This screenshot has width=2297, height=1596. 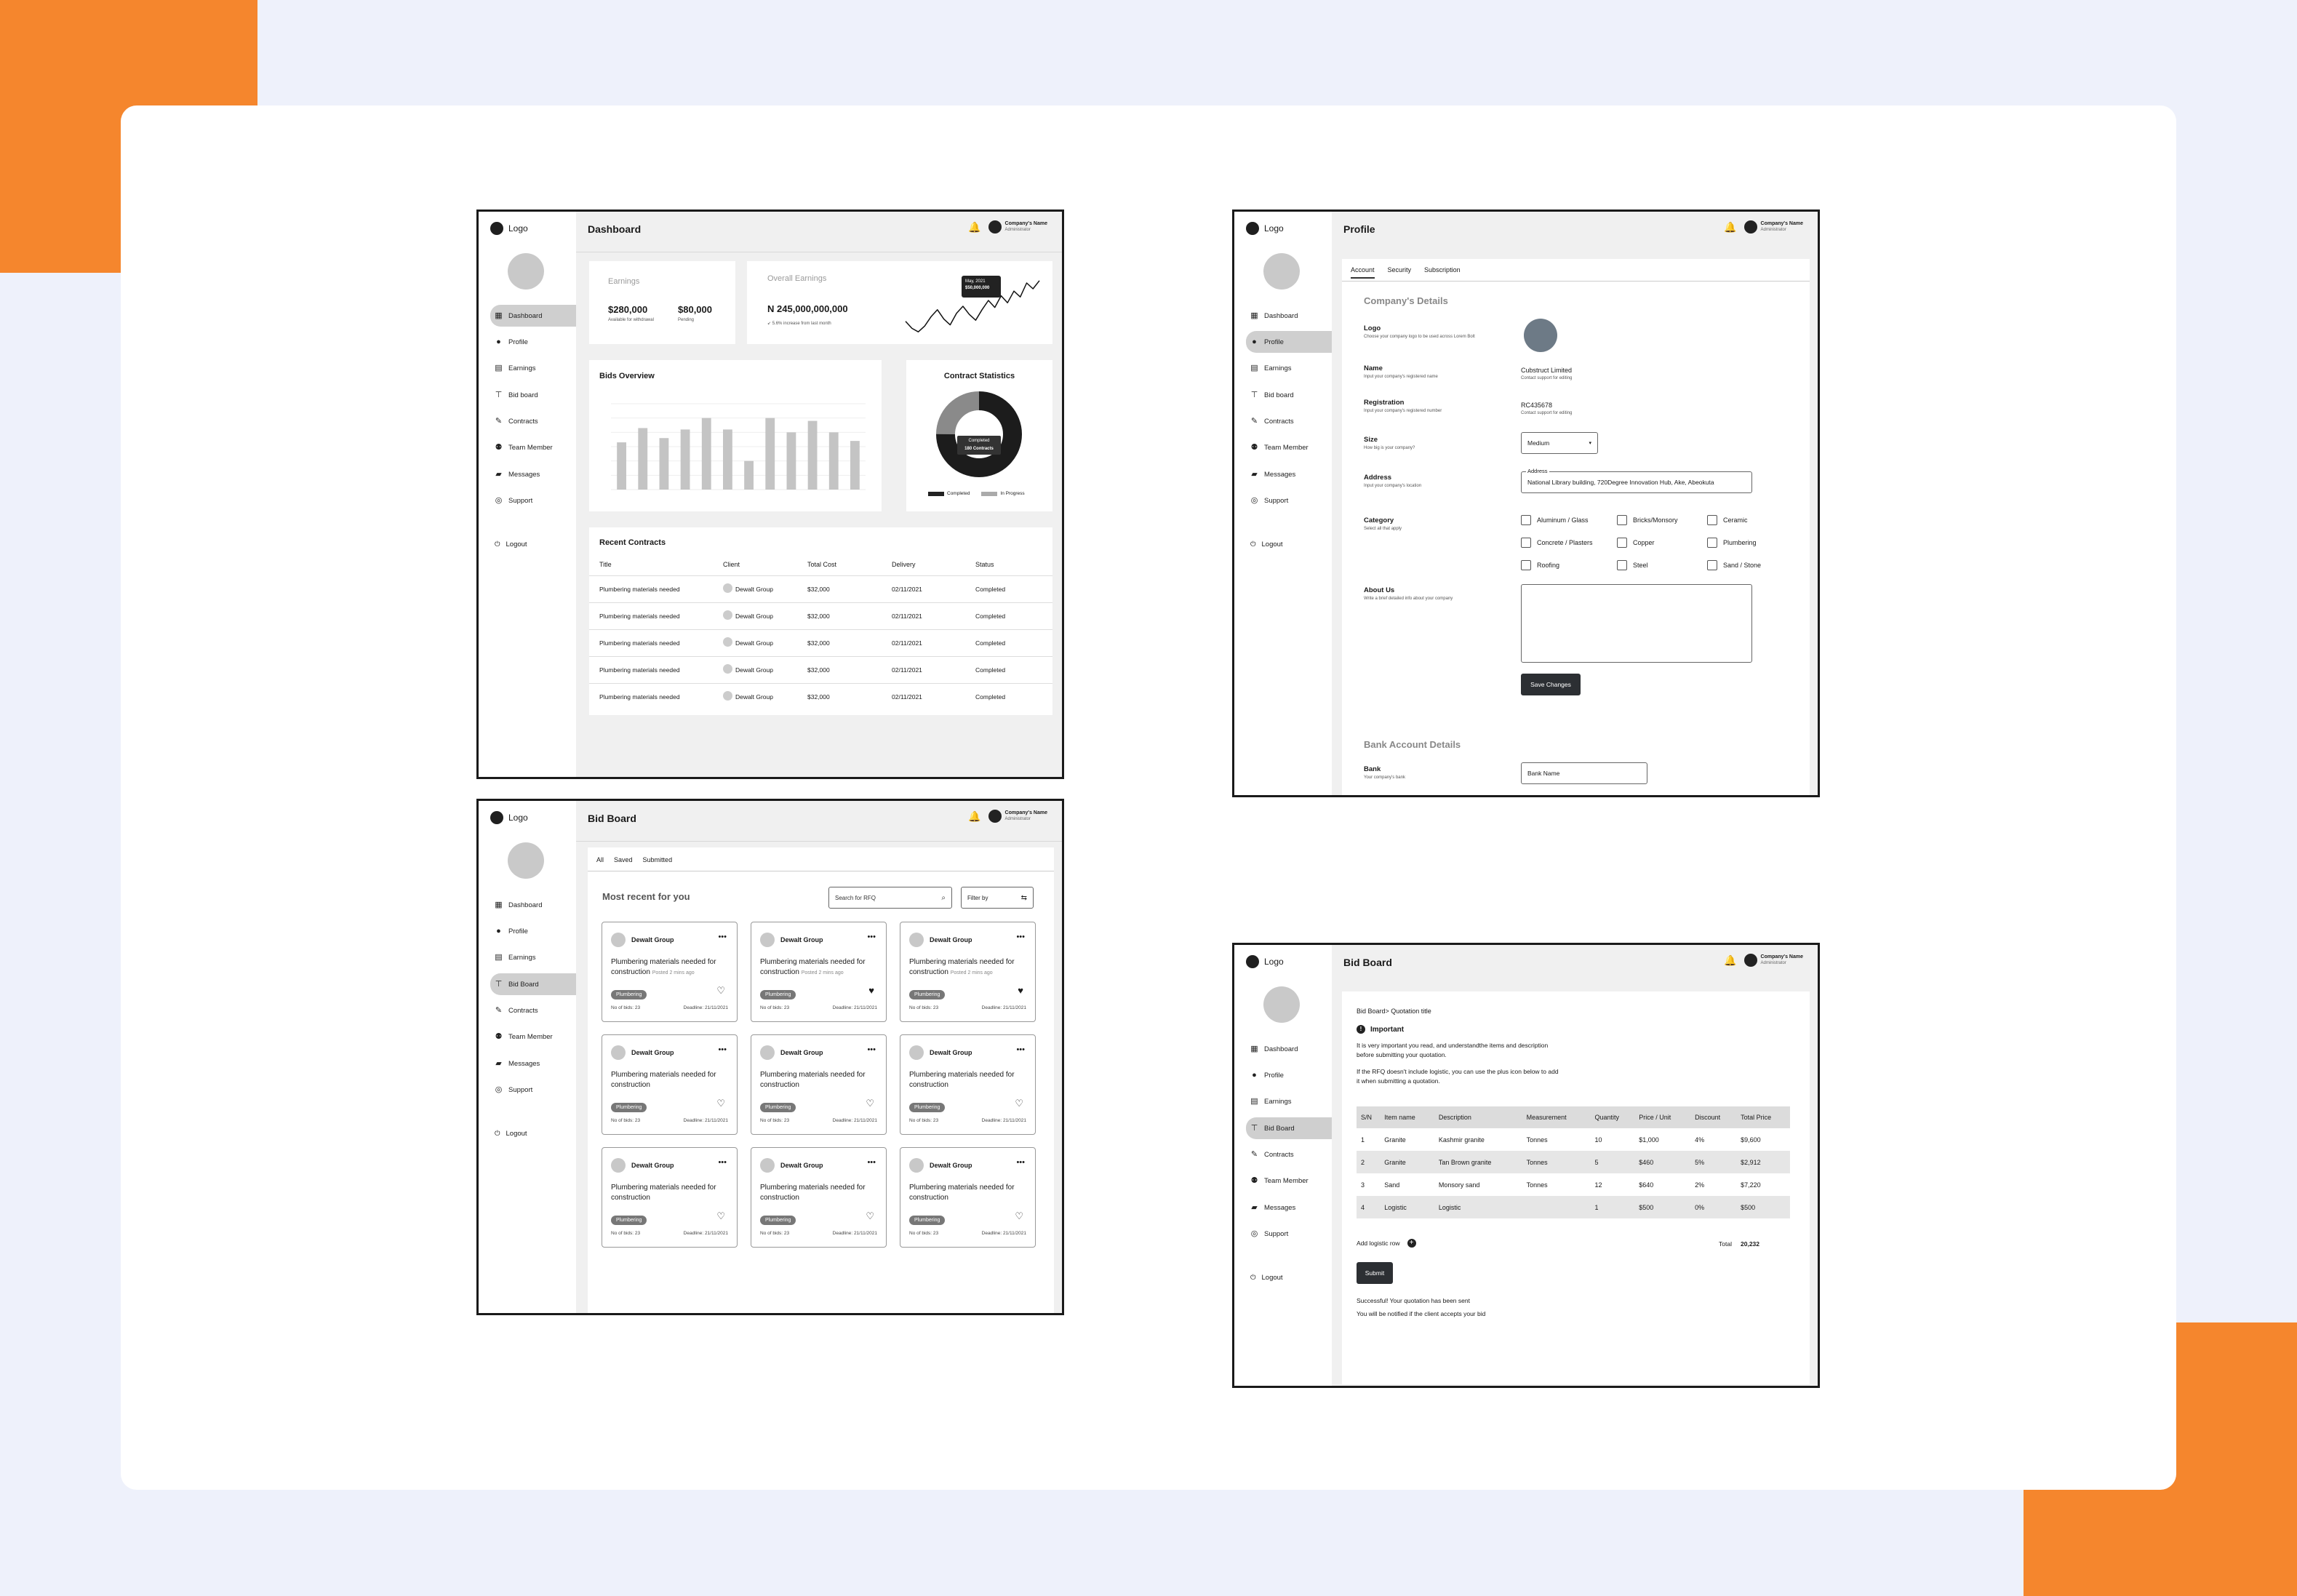 I want to click on table-row: 3 Sand Monsory sand Tonnes 12 $640 2% $7,220, so click(x=1573, y=1184).